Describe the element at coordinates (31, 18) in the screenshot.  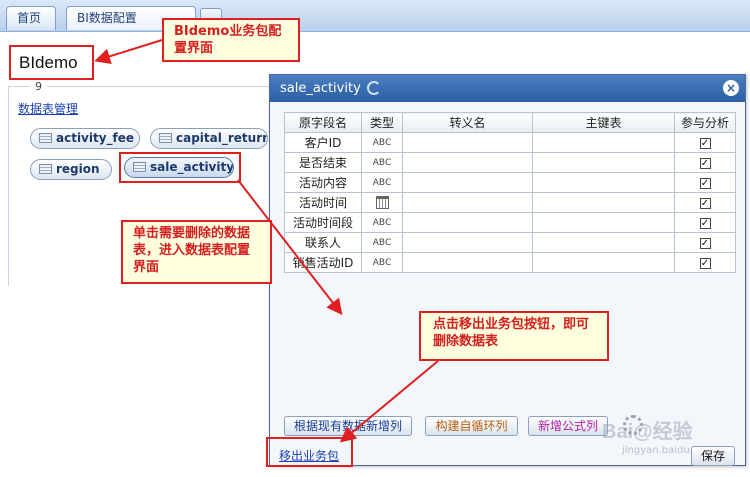
I see `tab-home: 首页` at that location.